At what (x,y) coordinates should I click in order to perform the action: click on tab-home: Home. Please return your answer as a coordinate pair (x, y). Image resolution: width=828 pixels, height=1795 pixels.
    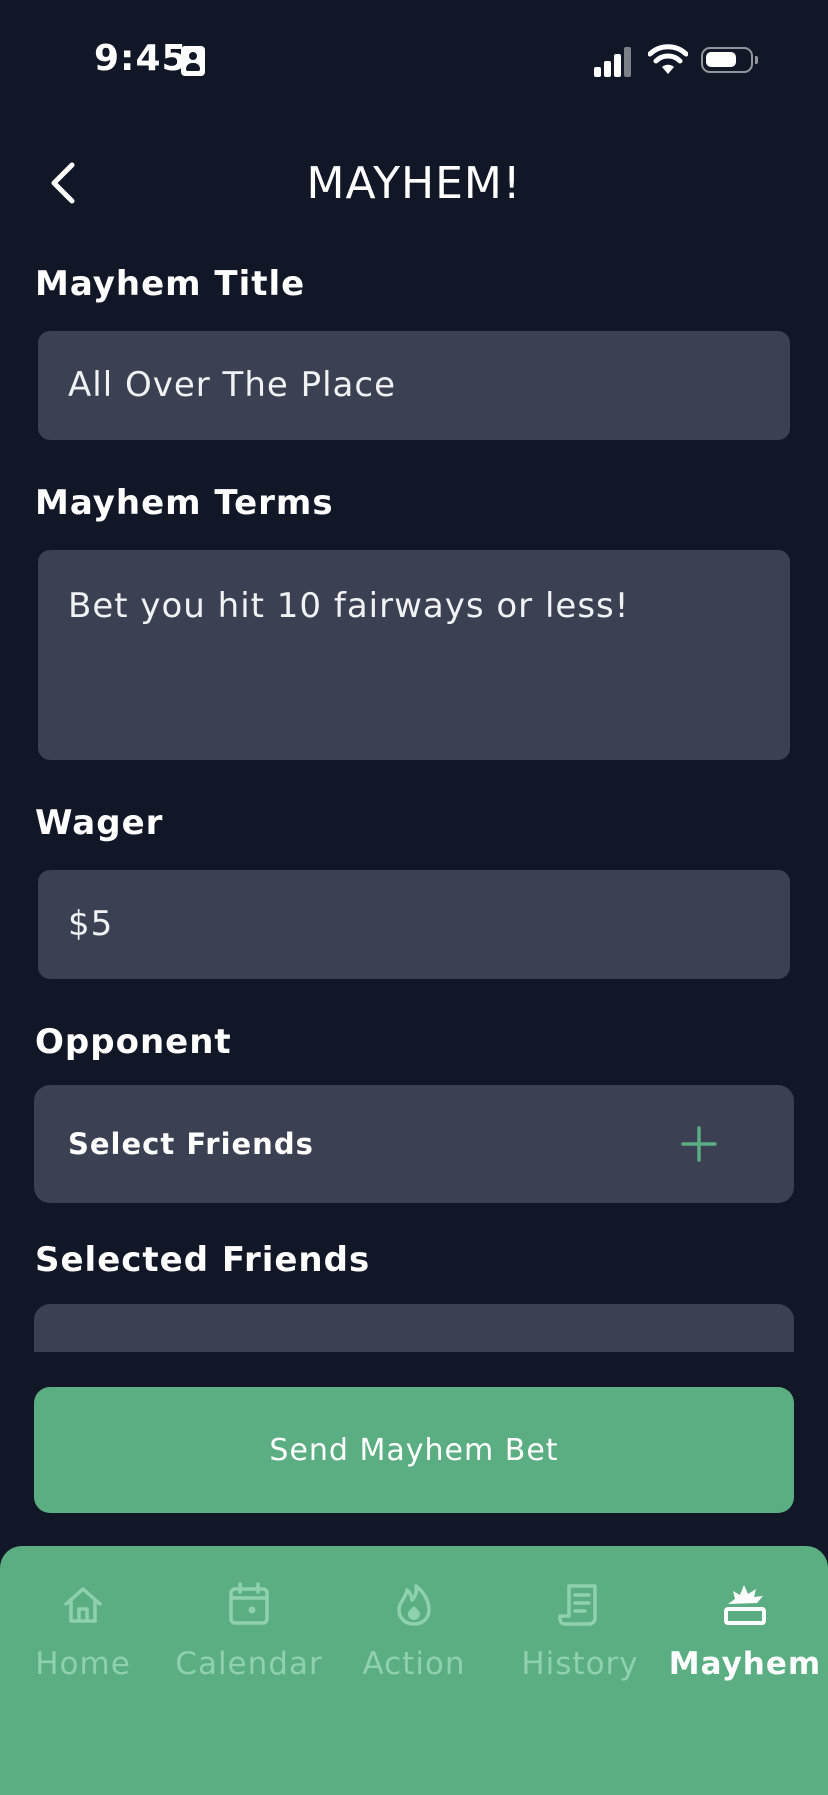
    Looking at the image, I should click on (83, 1626).